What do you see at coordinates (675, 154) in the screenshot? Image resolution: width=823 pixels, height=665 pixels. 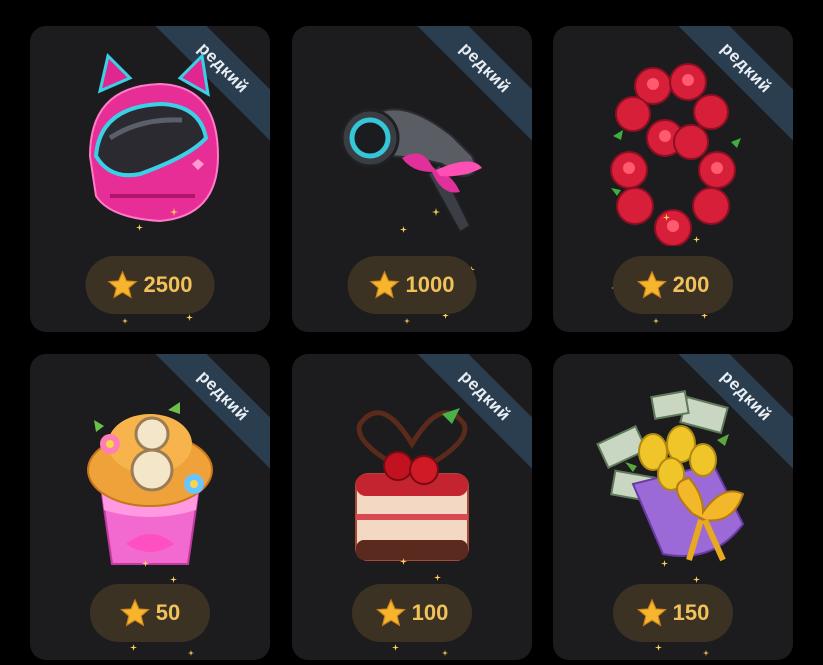 I see `rose-eight-icon` at bounding box center [675, 154].